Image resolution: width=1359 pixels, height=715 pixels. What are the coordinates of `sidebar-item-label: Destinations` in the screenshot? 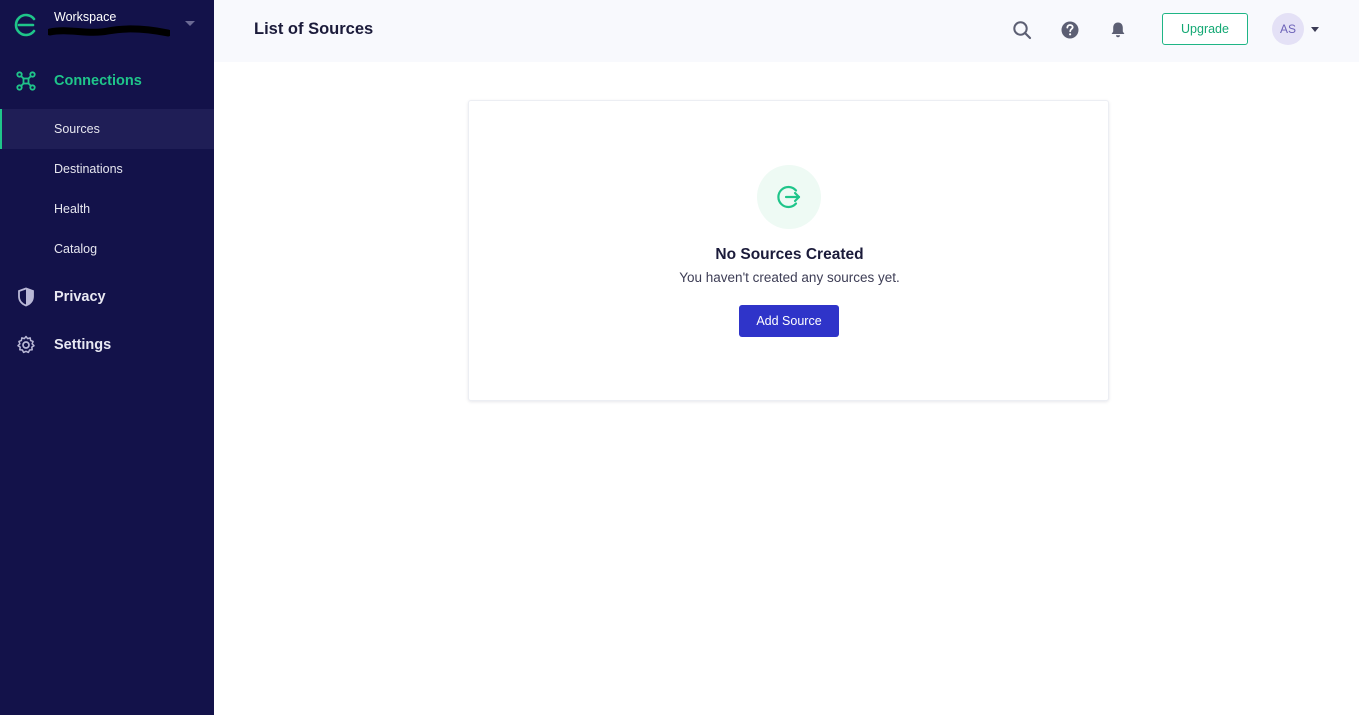 It's located at (88, 169).